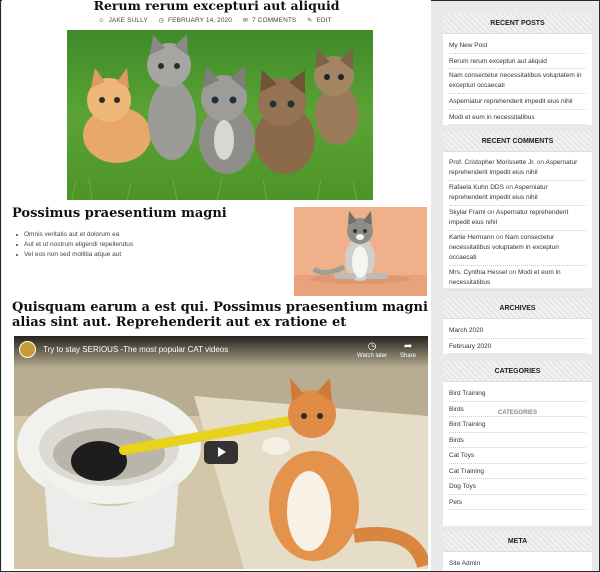 Image resolution: width=600 pixels, height=572 pixels. Describe the element at coordinates (517, 440) in the screenshot. I see `category-link: Birds` at that location.